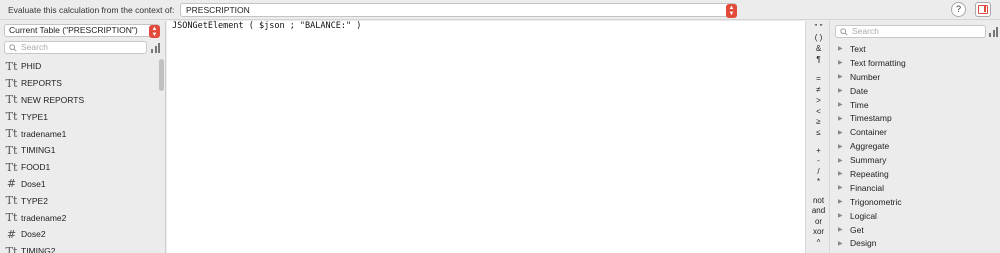  Describe the element at coordinates (80, 200) in the screenshot. I see `field-item: Tt TYPE2` at that location.